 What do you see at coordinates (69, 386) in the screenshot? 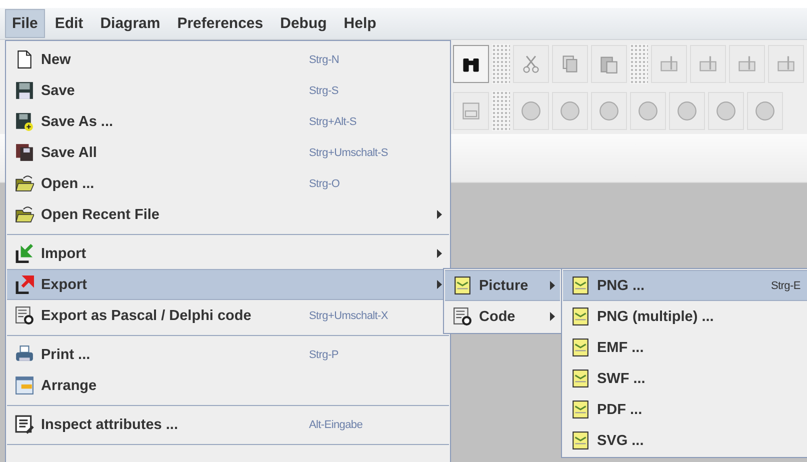
I see `menu-item-label: Arrange` at bounding box center [69, 386].